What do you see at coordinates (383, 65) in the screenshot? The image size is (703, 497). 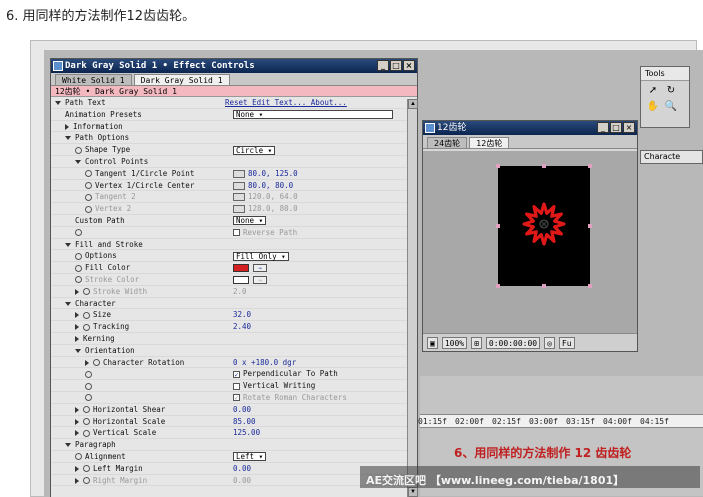 I see `minimize-button: _` at bounding box center [383, 65].